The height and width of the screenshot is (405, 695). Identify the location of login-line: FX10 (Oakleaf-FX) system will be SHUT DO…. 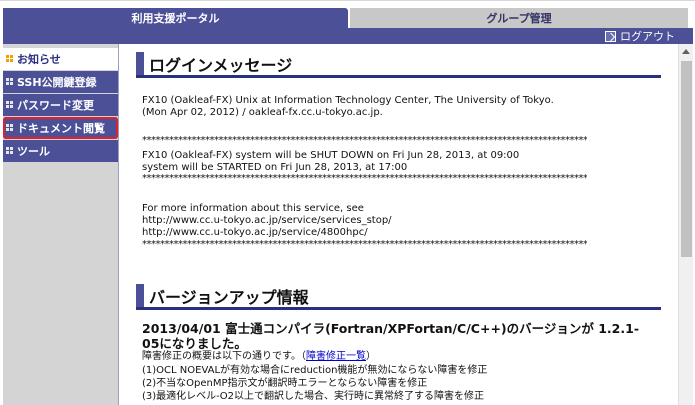
(331, 155).